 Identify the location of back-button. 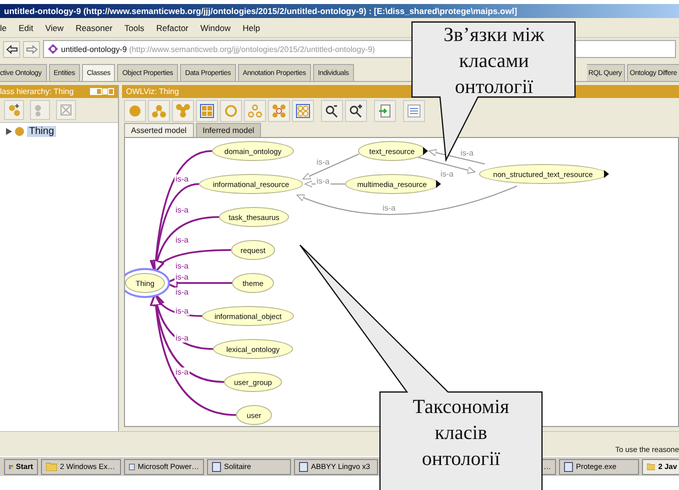
(11, 49).